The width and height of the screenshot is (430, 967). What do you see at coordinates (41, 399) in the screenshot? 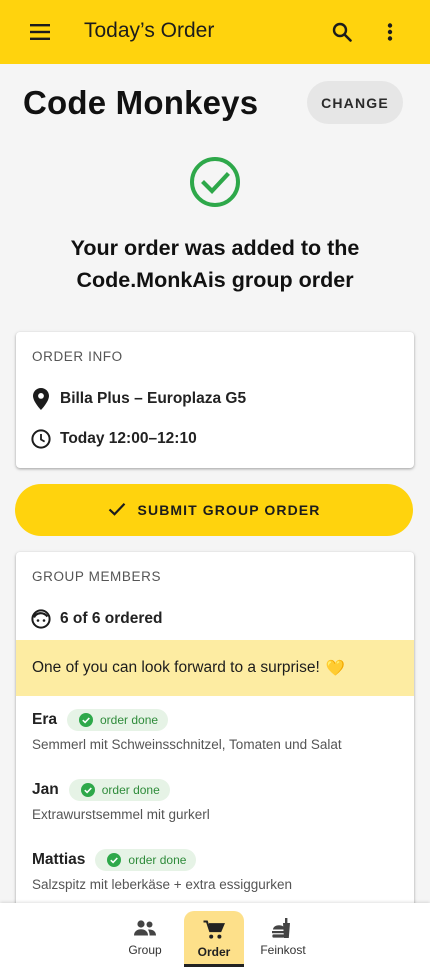
I see `location-pin-icon` at bounding box center [41, 399].